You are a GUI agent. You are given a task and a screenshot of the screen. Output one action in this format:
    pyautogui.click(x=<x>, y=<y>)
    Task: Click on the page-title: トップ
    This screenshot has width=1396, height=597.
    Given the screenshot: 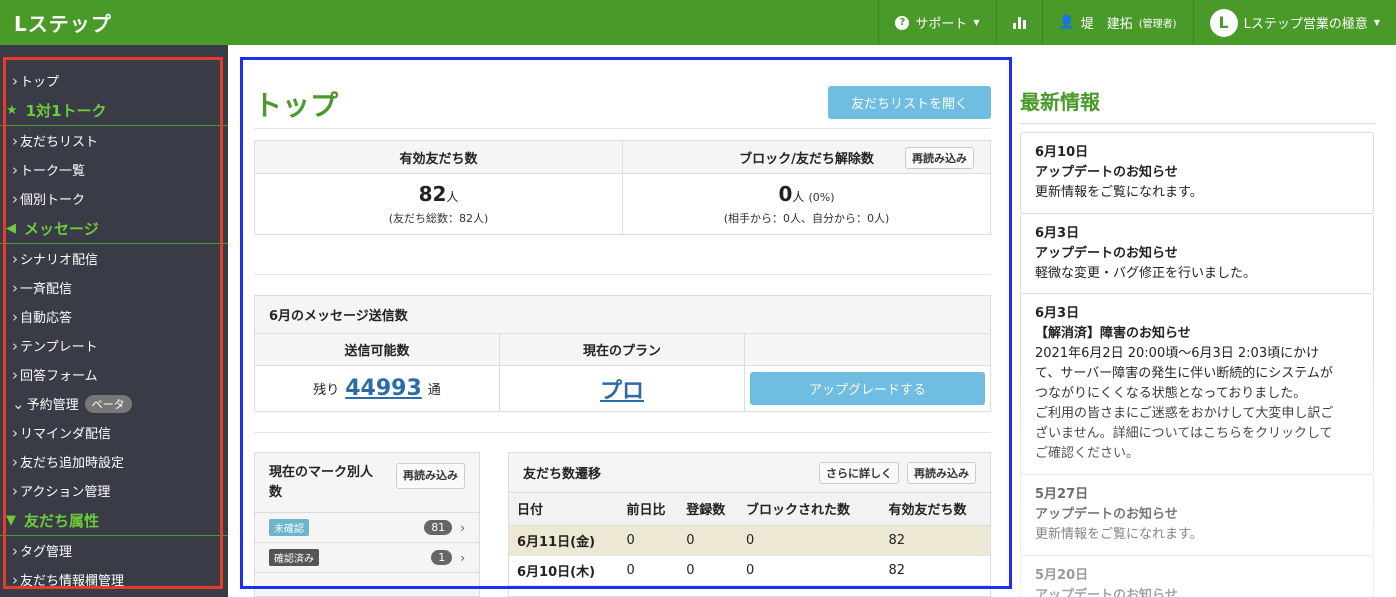 What is the action you would take?
    pyautogui.click(x=296, y=105)
    